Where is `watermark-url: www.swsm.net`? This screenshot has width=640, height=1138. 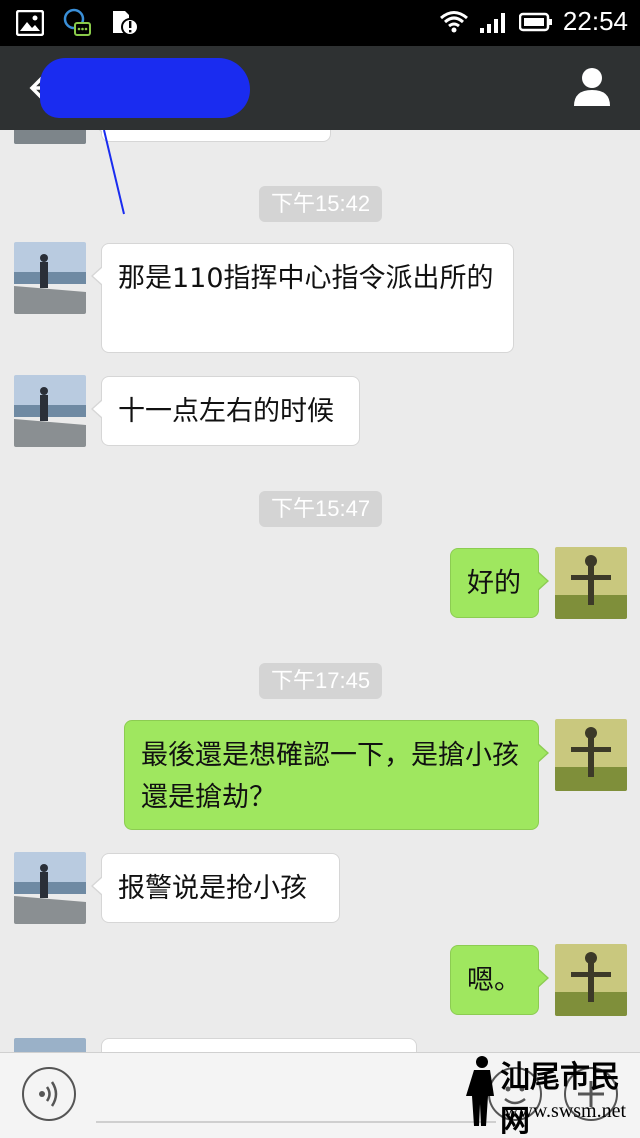 watermark-url: www.swsm.net is located at coordinates (565, 1111).